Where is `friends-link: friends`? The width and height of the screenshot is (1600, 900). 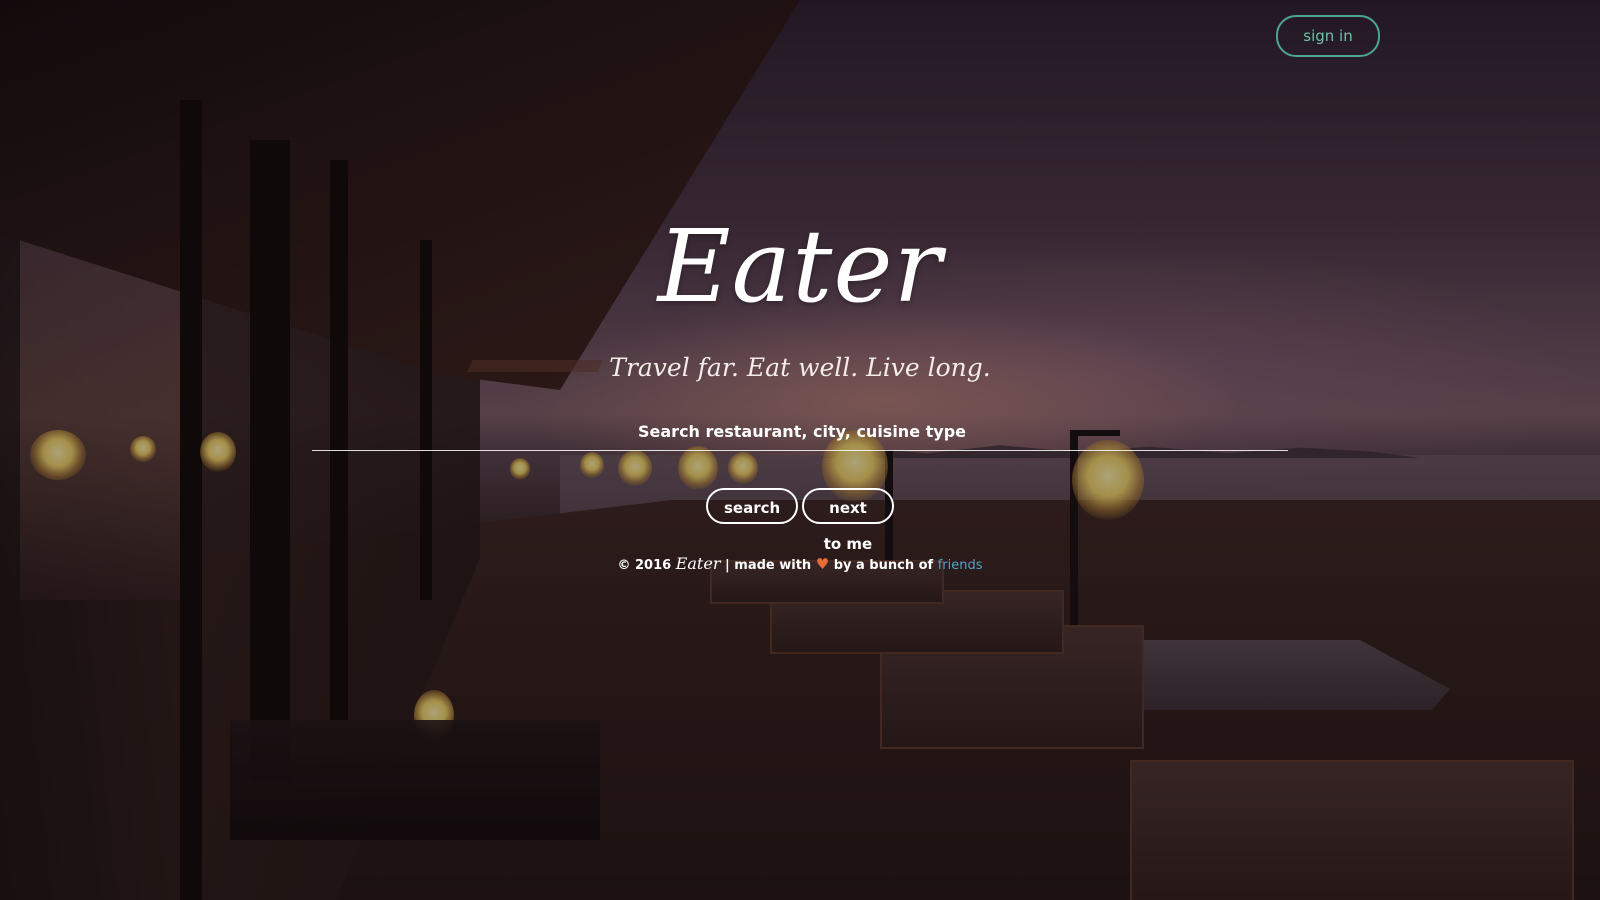
friends-link: friends is located at coordinates (960, 565).